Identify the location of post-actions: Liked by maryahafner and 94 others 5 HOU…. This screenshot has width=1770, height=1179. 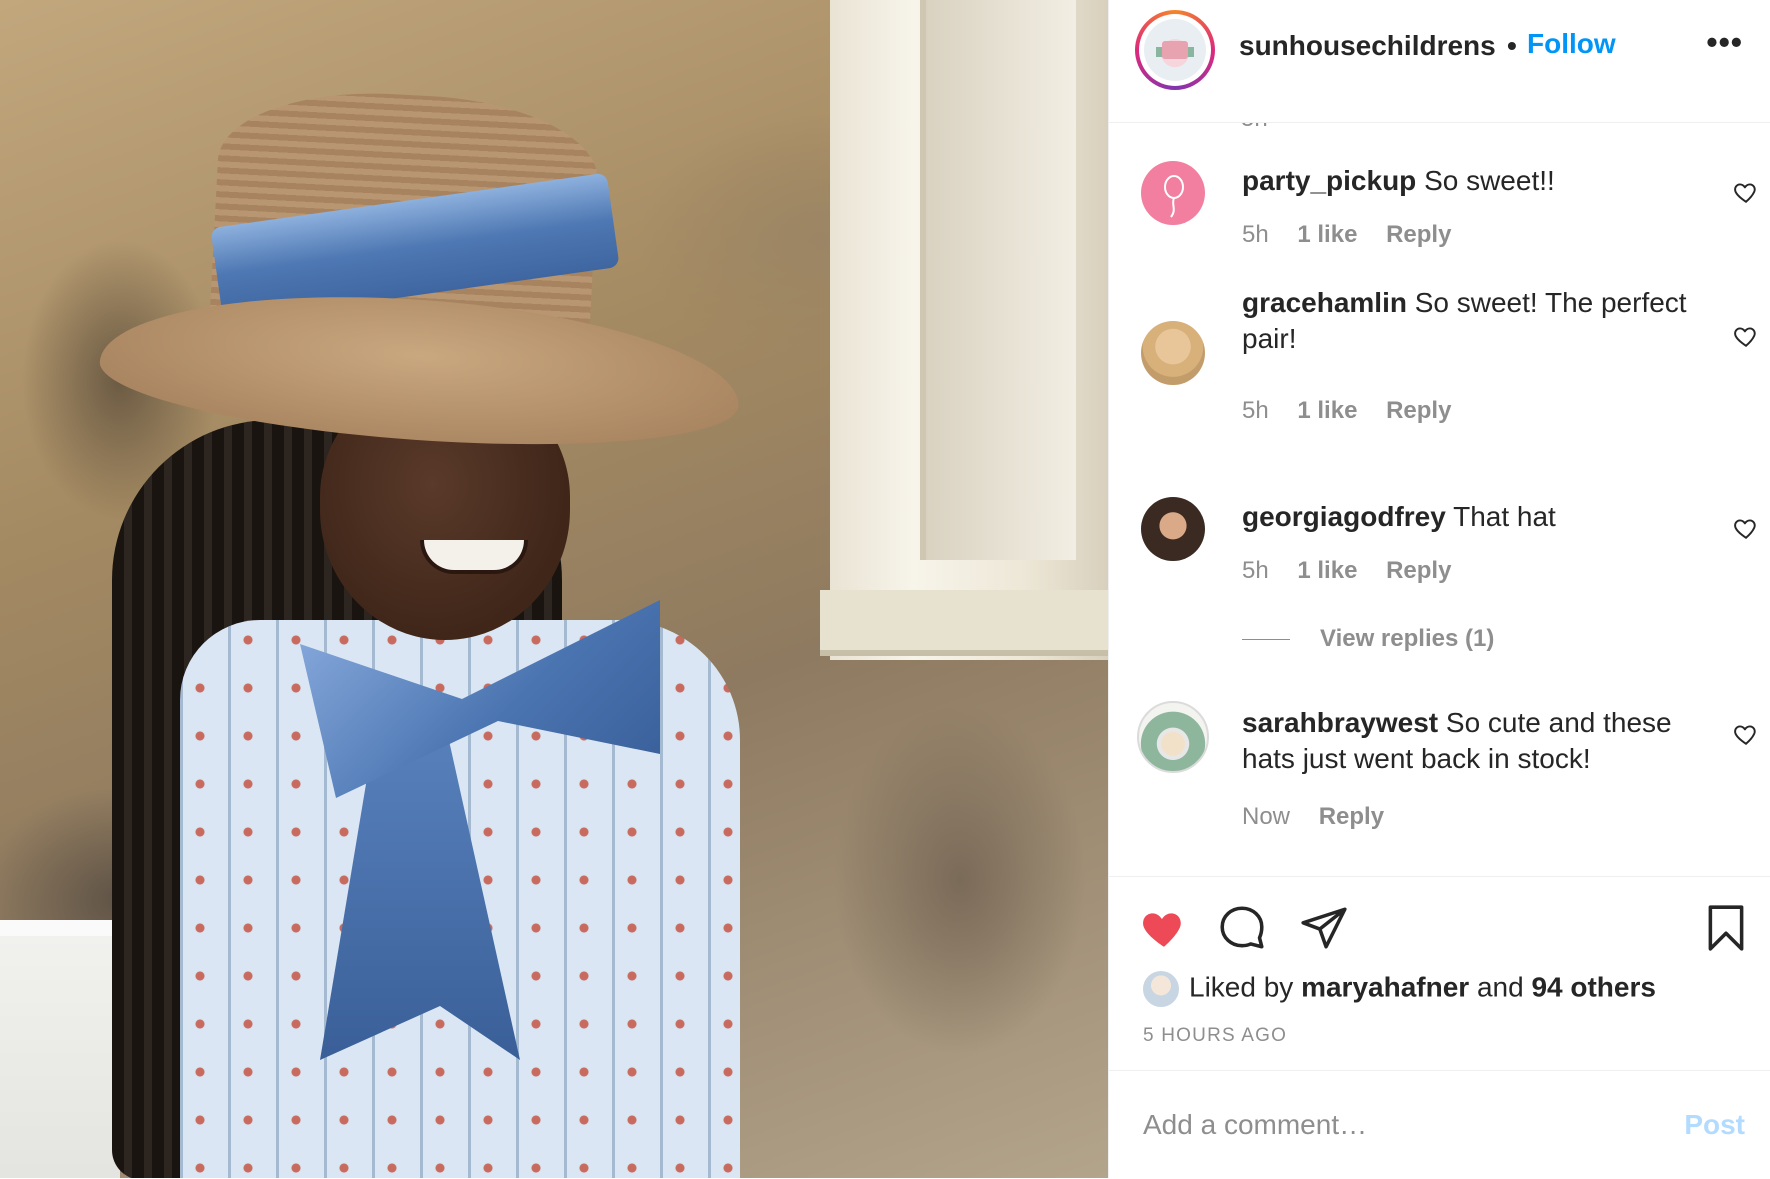
(1439, 974).